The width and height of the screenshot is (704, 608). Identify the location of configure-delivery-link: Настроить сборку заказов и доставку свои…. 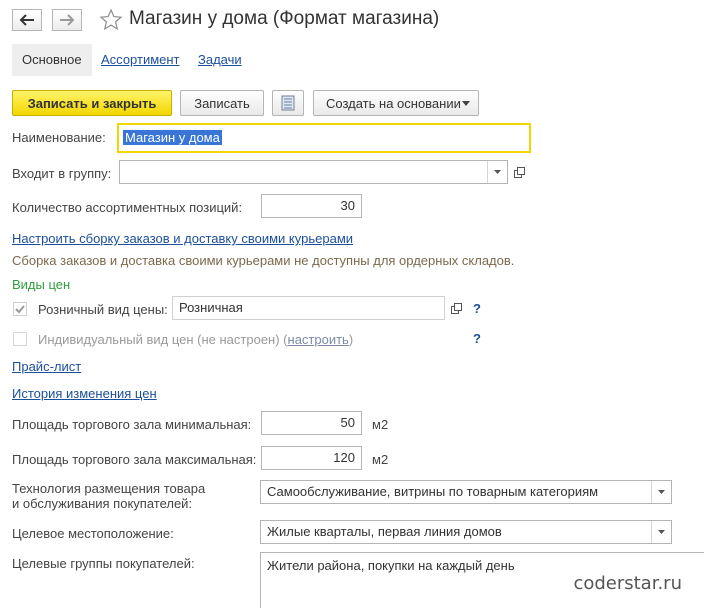
(182, 238).